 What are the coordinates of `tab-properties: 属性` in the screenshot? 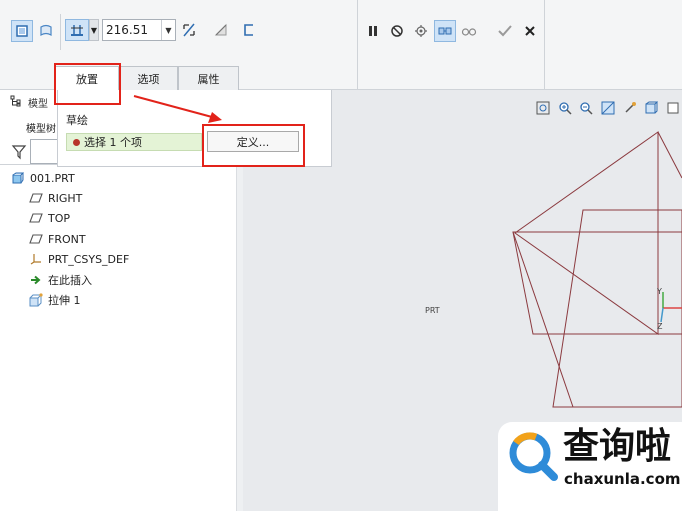 It's located at (208, 78).